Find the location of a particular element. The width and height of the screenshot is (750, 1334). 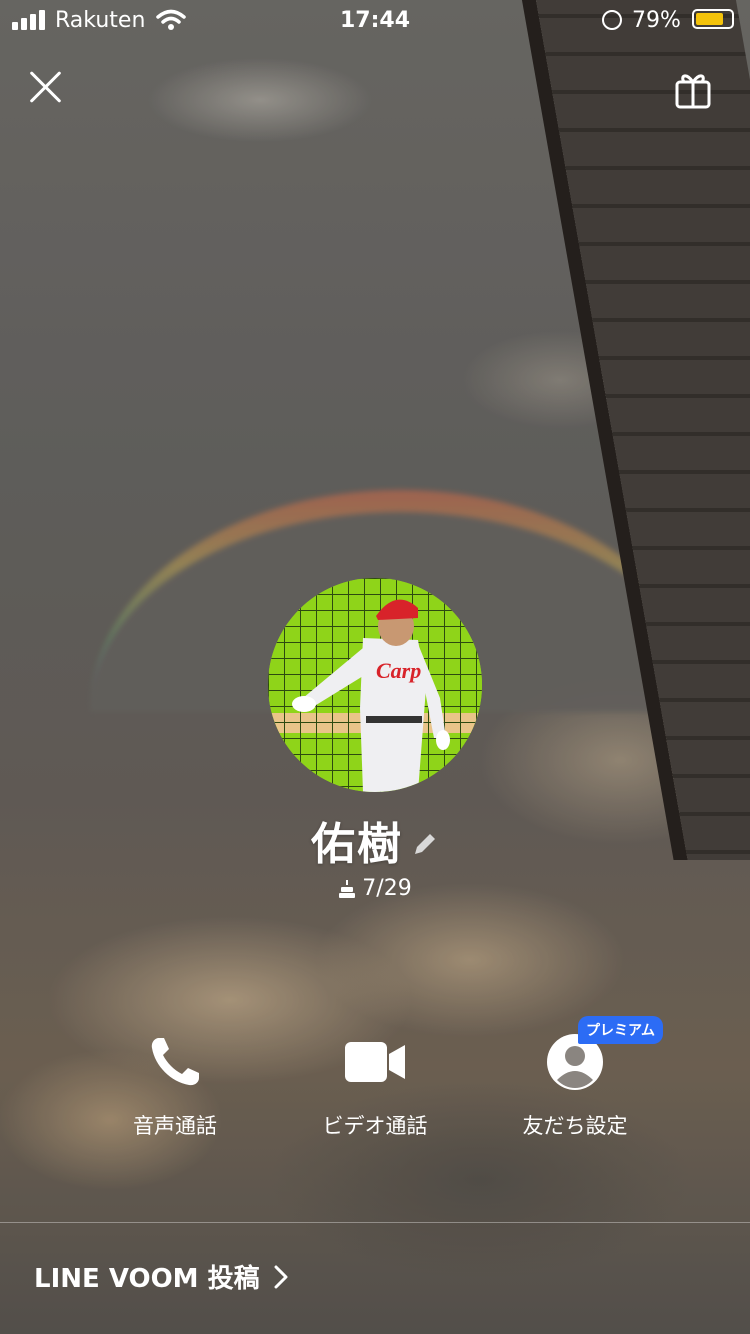

gift-icon is located at coordinates (693, 90).